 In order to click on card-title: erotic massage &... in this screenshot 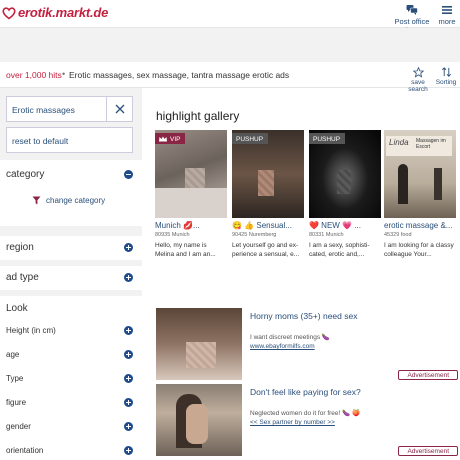, I will do `click(420, 225)`.